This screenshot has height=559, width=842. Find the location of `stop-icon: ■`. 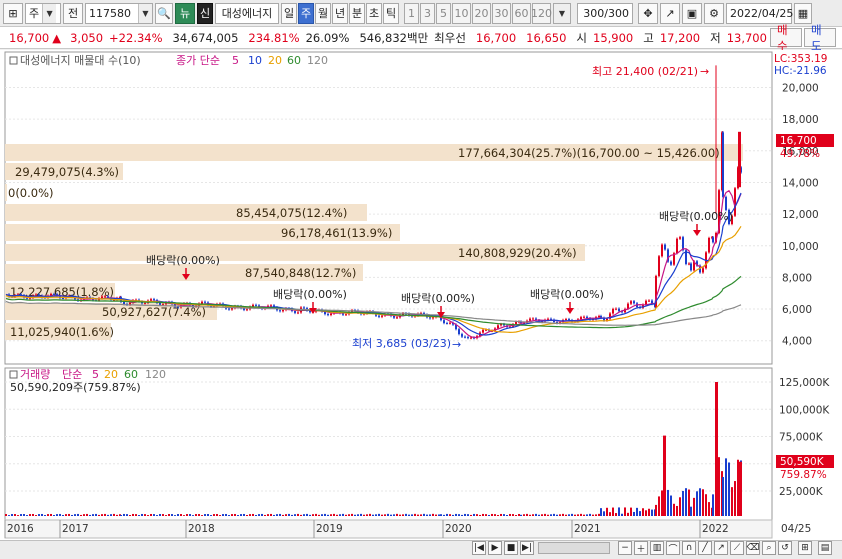

stop-icon: ■ is located at coordinates (511, 548).